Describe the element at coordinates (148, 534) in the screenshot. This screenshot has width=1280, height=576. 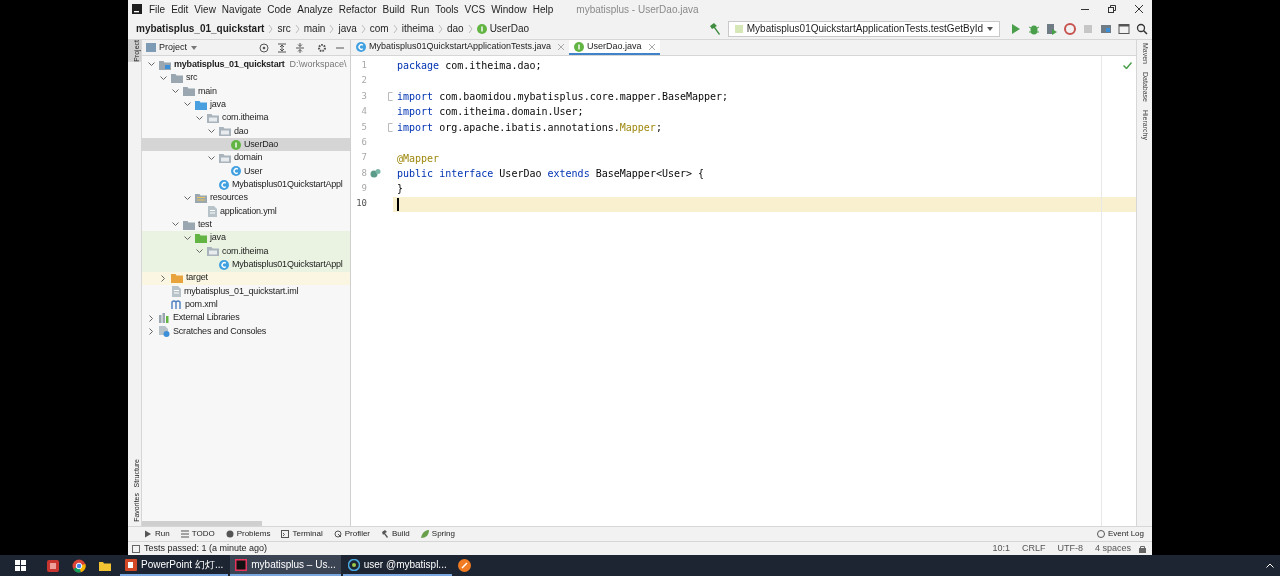
I see `run-icon` at that location.